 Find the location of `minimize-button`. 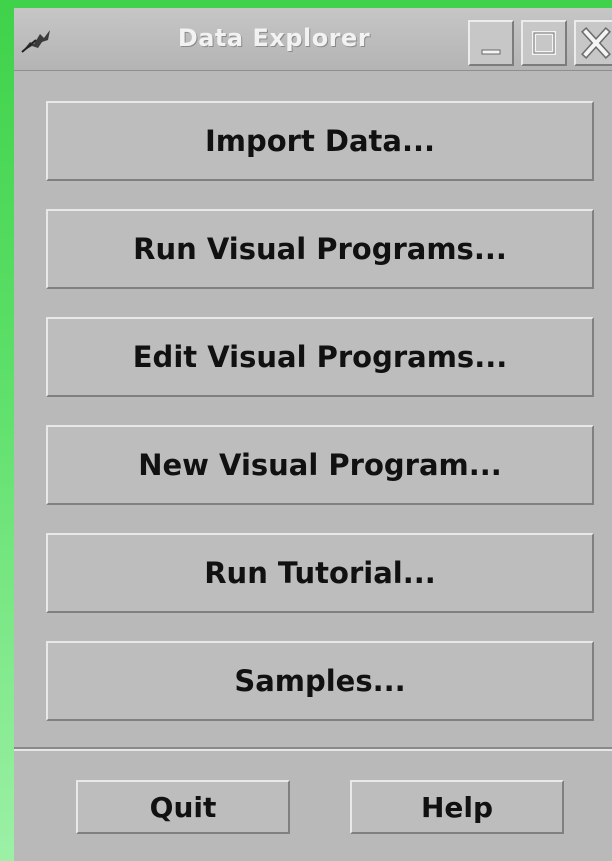

minimize-button is located at coordinates (491, 43).